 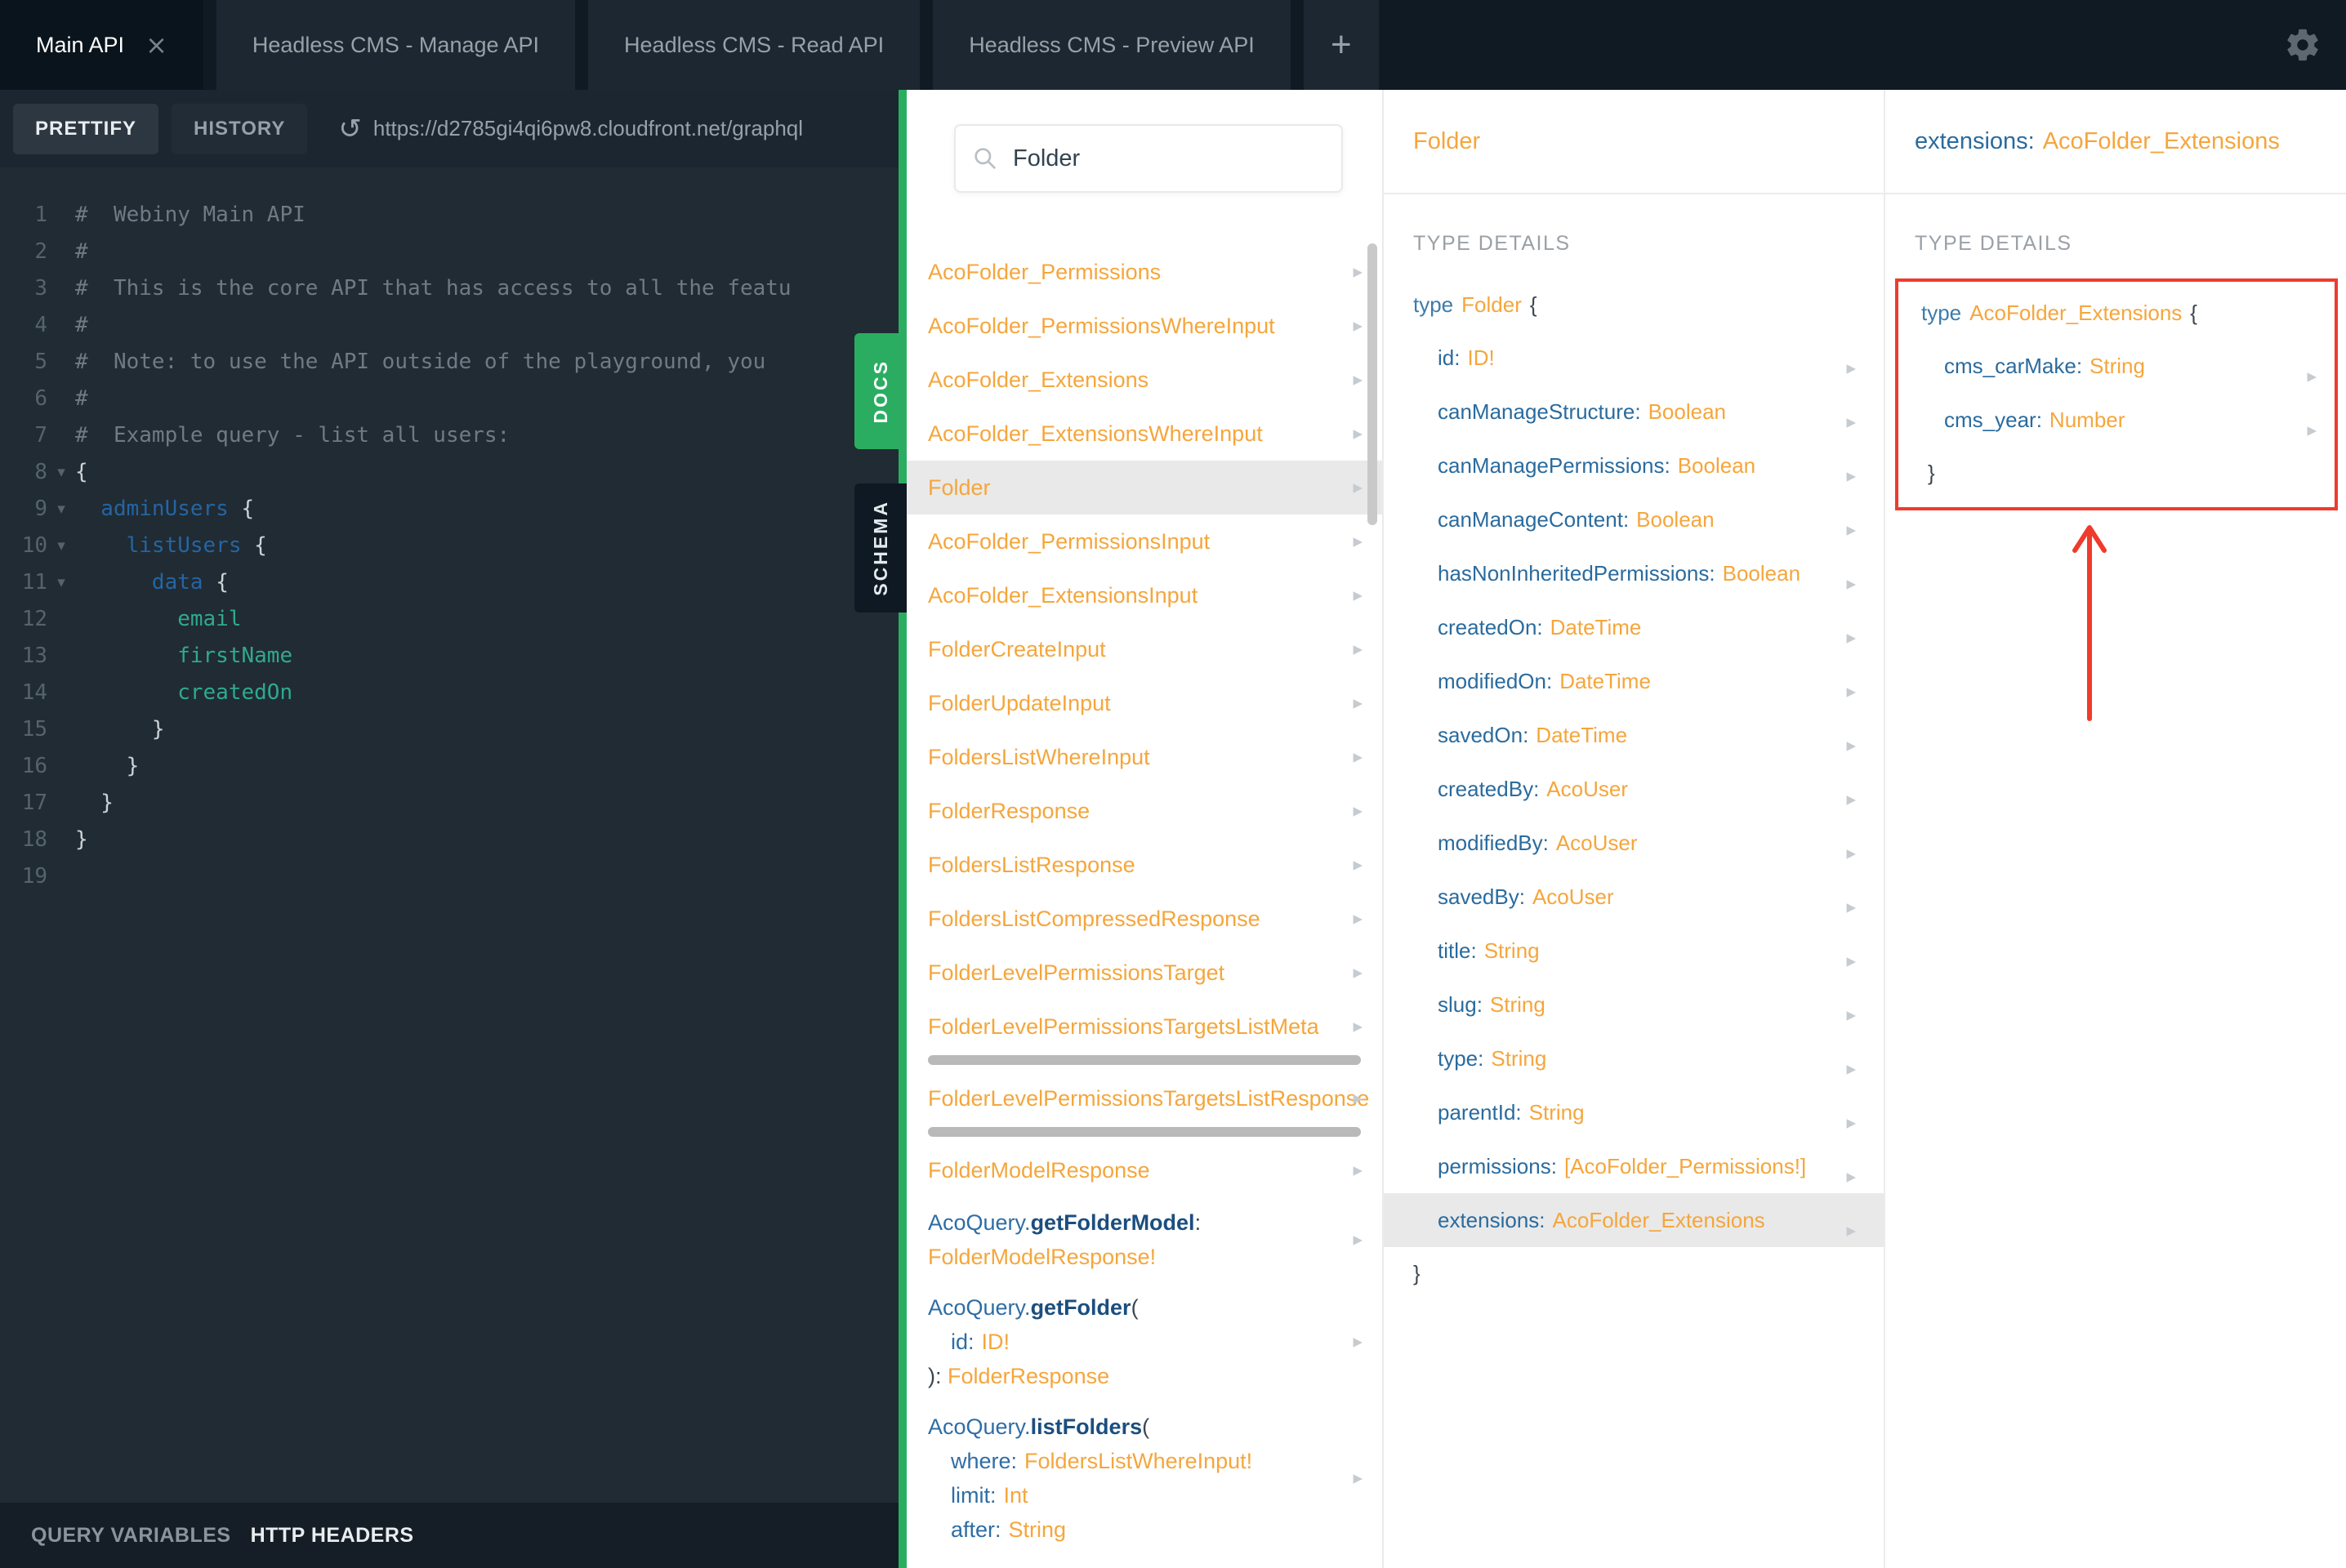 I want to click on field-row-permissions: permissions: [AcoFolder_Permissions!] ▸, so click(x=1634, y=1166).